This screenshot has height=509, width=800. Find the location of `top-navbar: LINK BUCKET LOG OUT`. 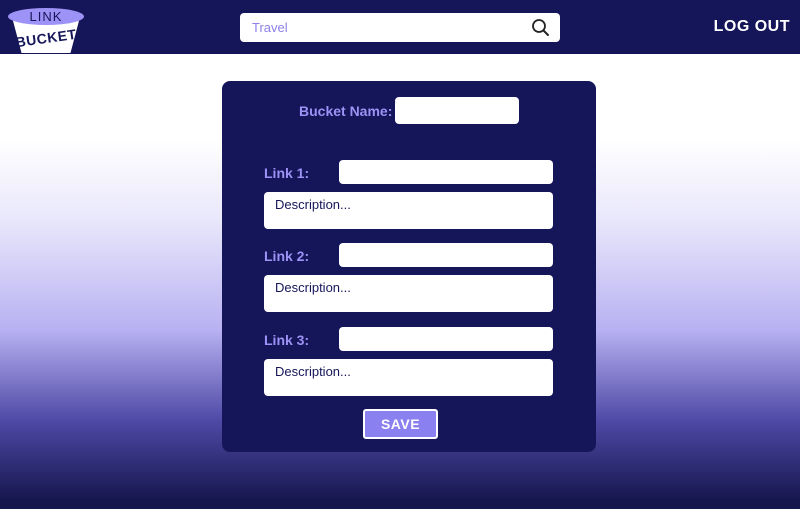

top-navbar: LINK BUCKET LOG OUT is located at coordinates (400, 27).